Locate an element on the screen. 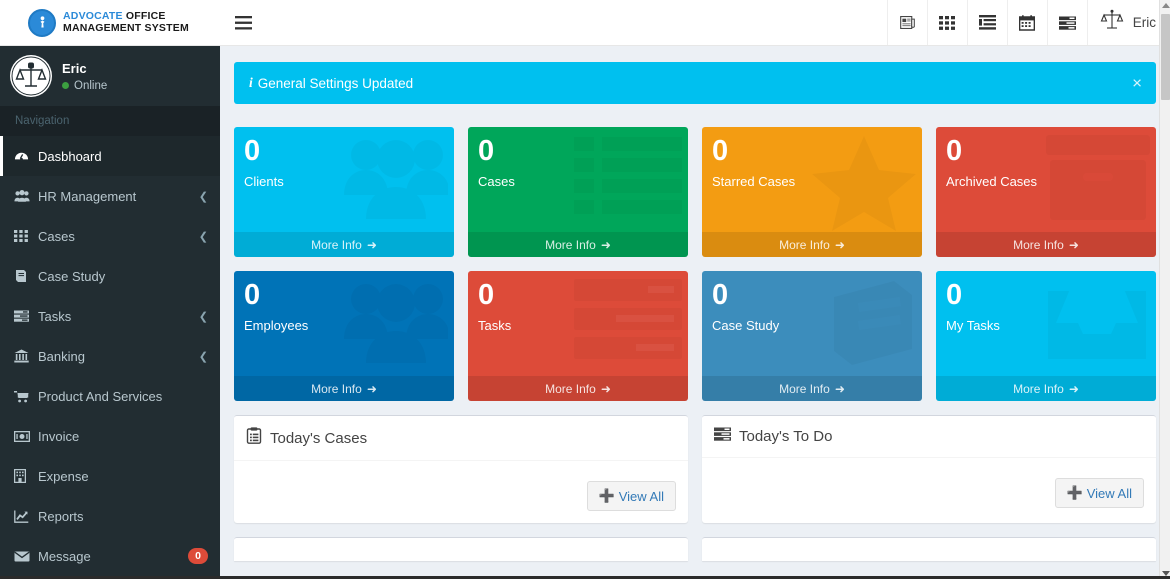 This screenshot has width=1170, height=579. scales-of-justice-icon is located at coordinates (1112, 22).